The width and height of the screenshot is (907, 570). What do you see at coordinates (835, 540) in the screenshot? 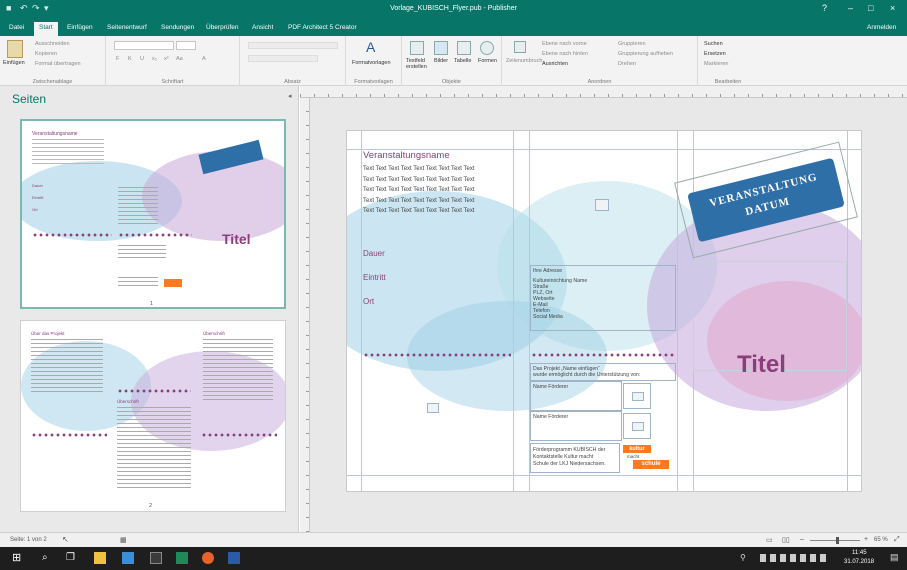
I see `zoom-slider` at bounding box center [835, 540].